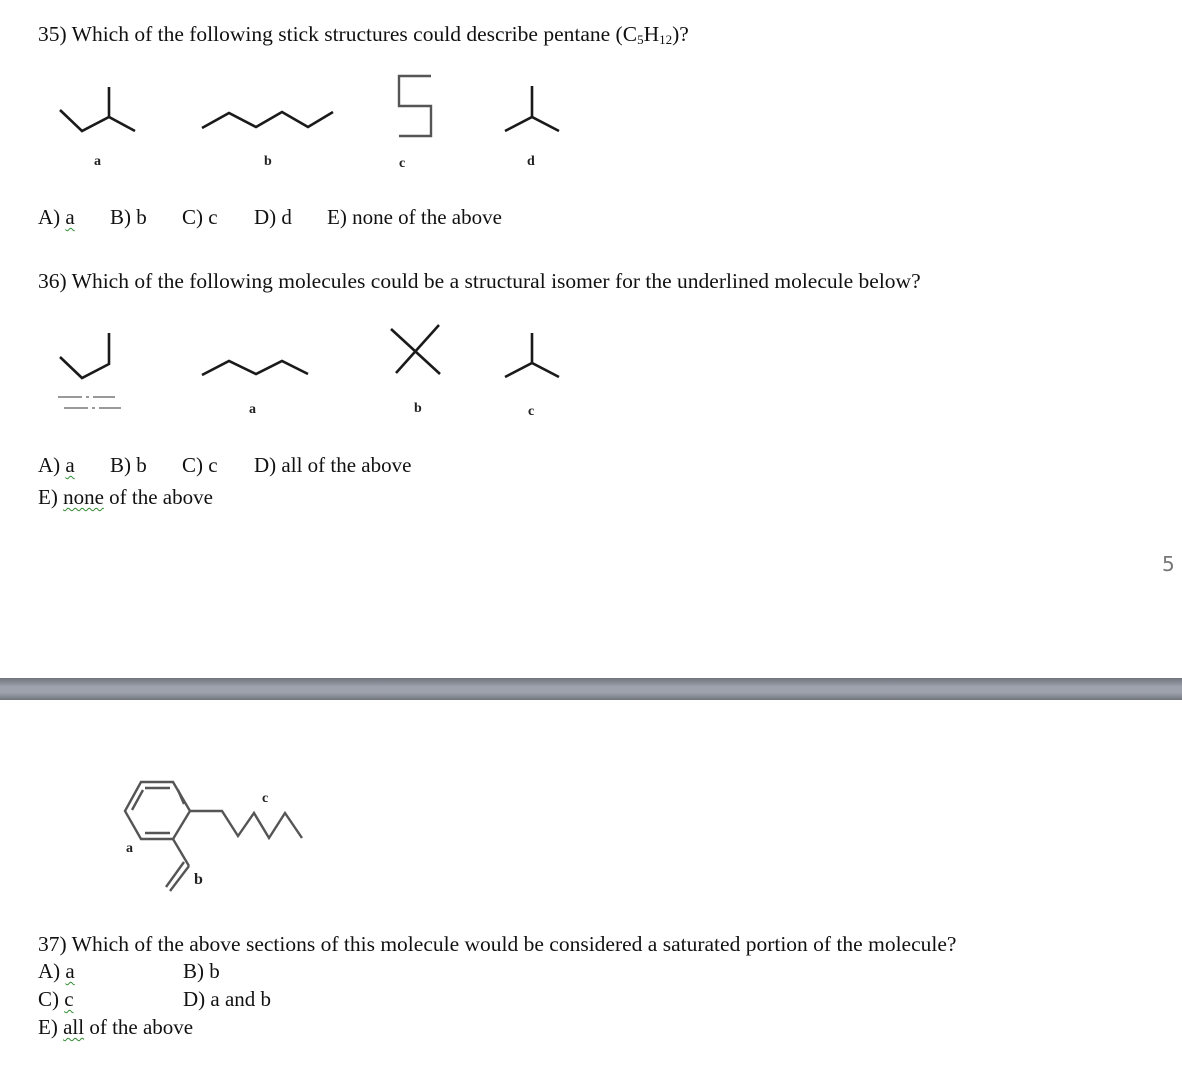  I want to click on q37-answer-b: B) b, so click(201, 971).